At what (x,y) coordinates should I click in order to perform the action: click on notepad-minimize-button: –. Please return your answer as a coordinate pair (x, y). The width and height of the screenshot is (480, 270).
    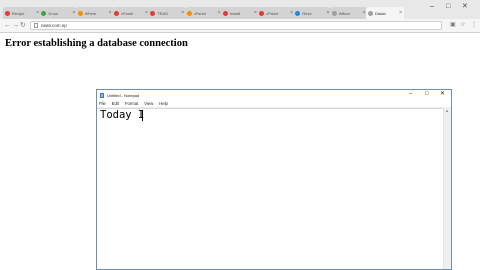
    Looking at the image, I should click on (410, 94).